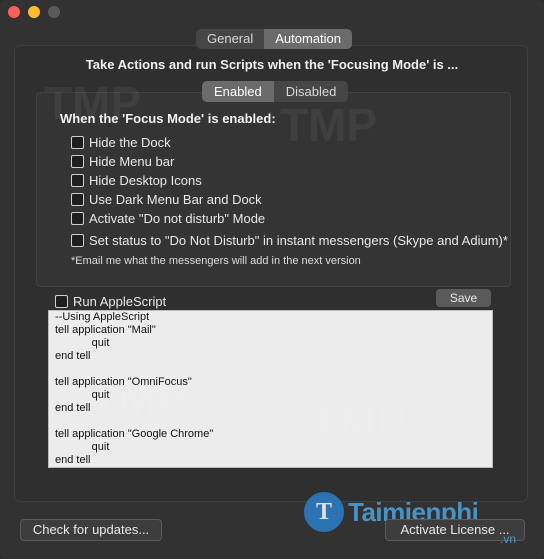 This screenshot has height=559, width=544. Describe the element at coordinates (61, 301) in the screenshot. I see `run-applescript-checkbox` at that location.